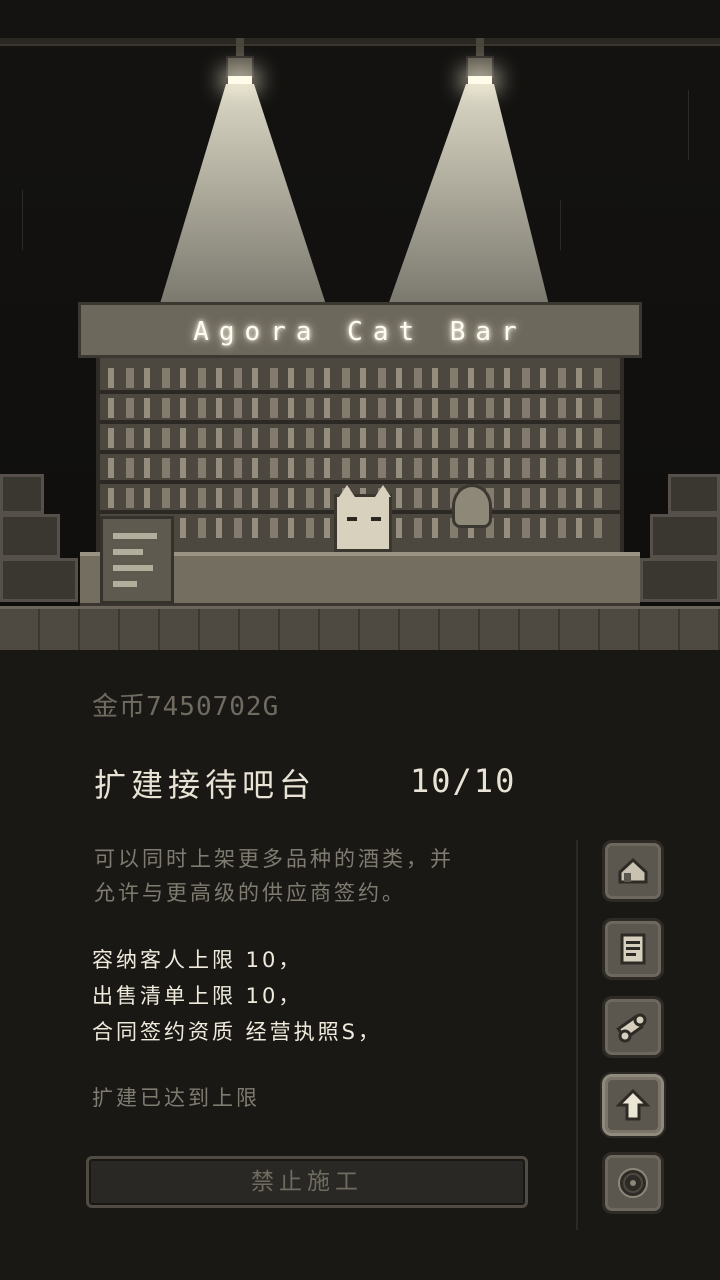  Describe the element at coordinates (186, 707) in the screenshot. I see `coin-balance: 金币7450702G` at that location.